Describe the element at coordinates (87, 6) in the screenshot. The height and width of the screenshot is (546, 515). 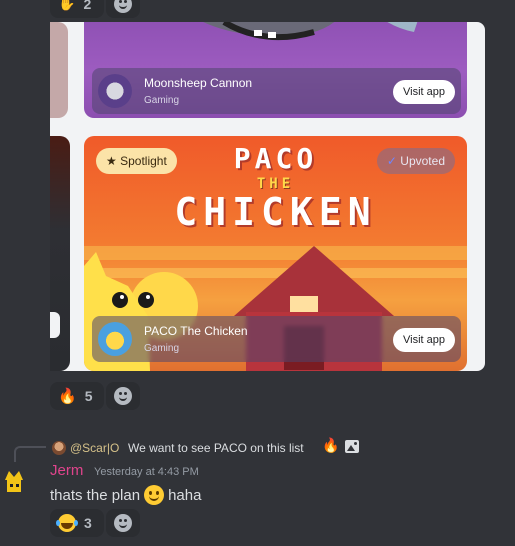
I see `reaction-count: 2` at that location.